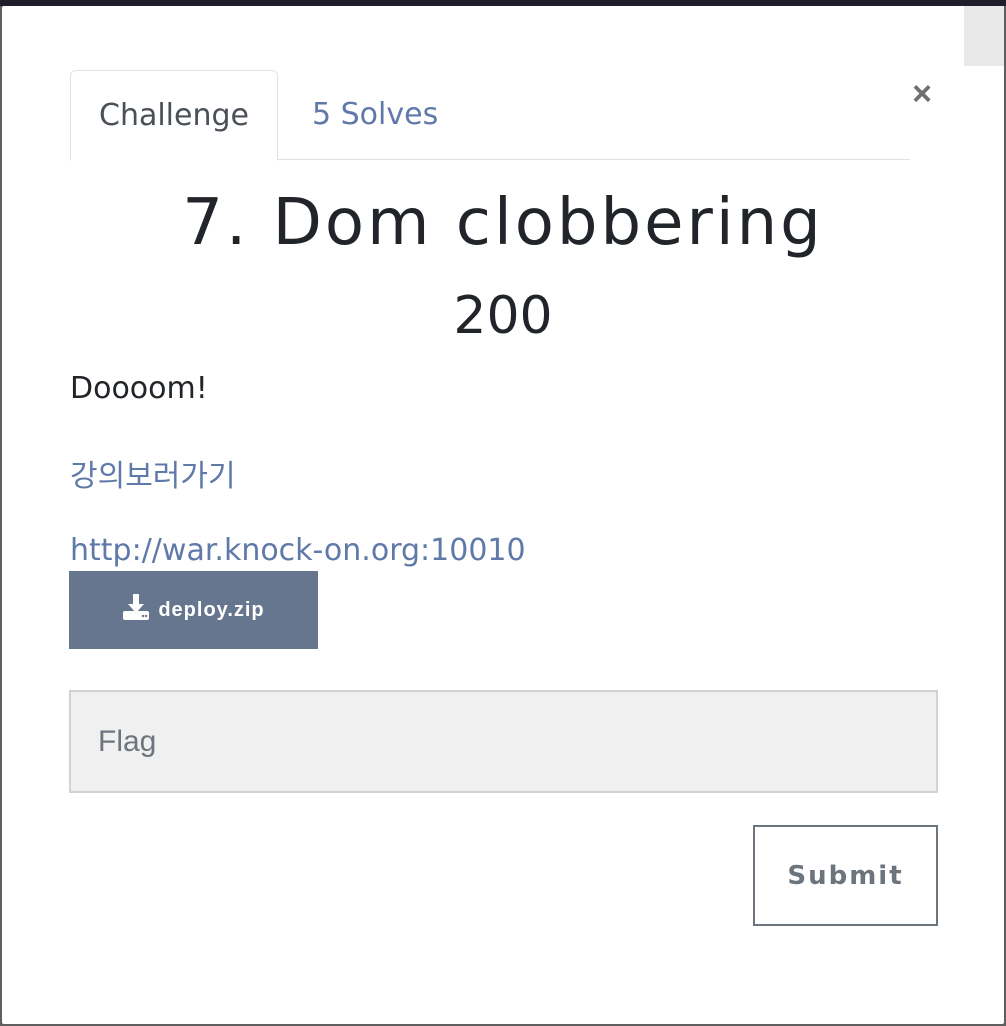 This screenshot has height=1026, width=1006. What do you see at coordinates (211, 609) in the screenshot?
I see `download-file-label: deploy.zip` at bounding box center [211, 609].